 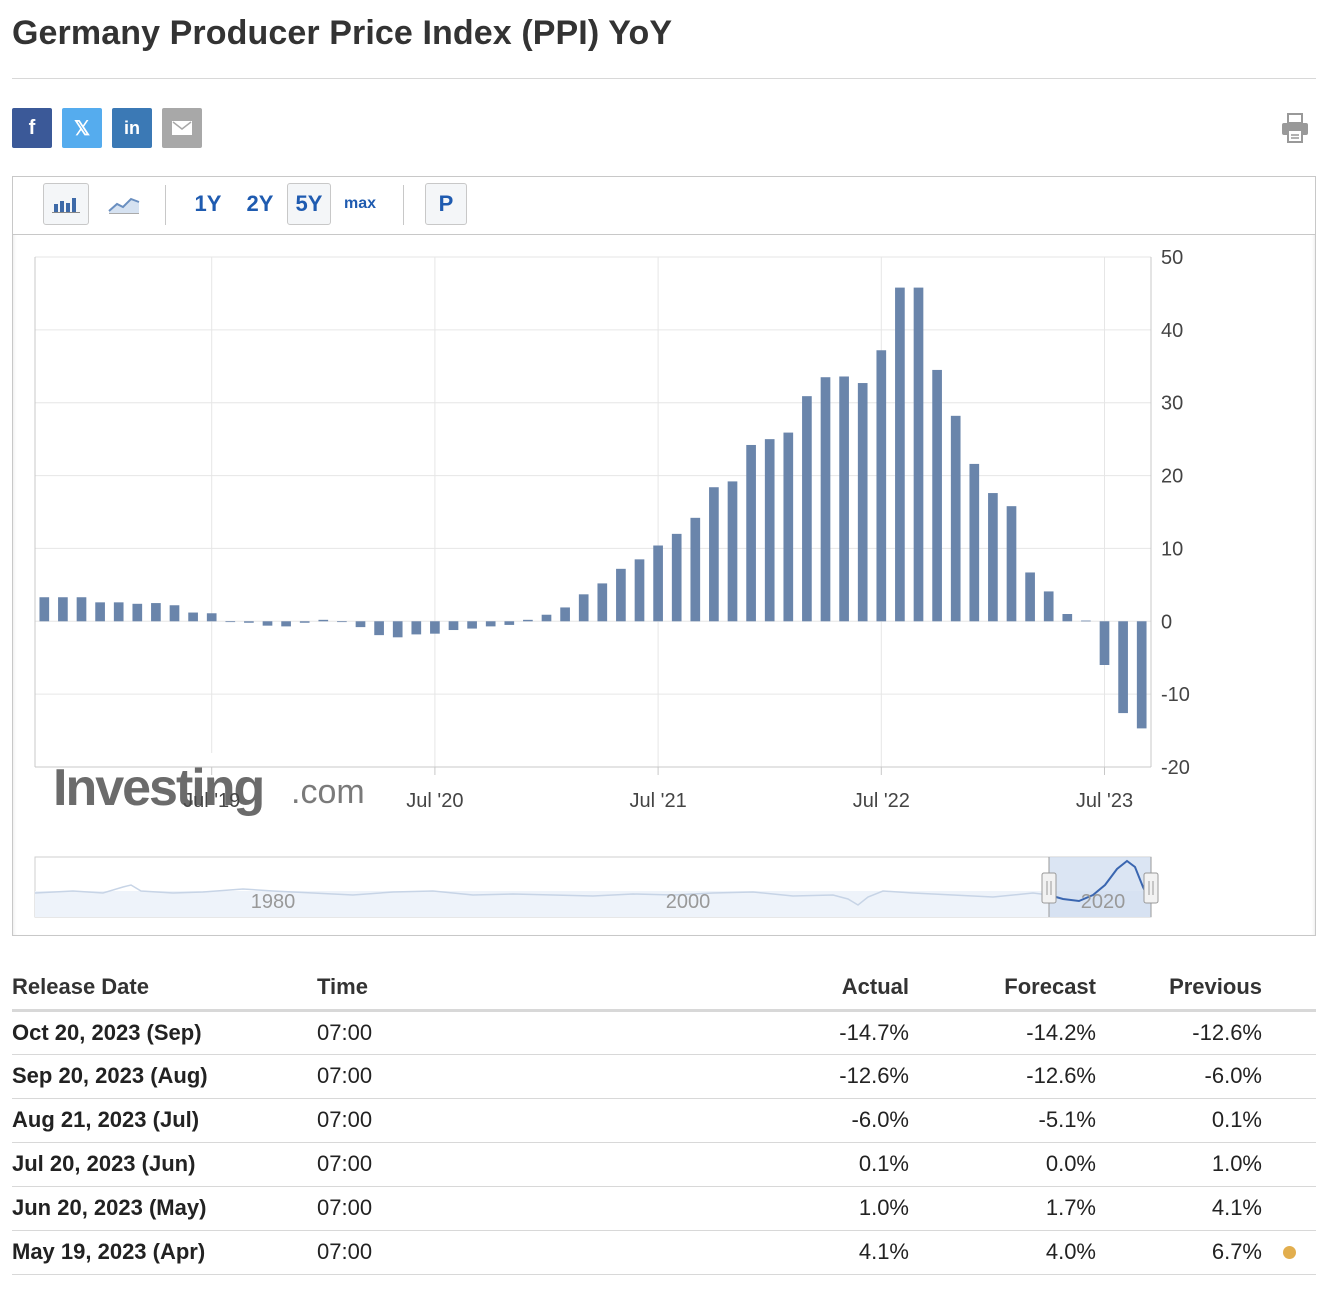 I want to click on email-share-button, so click(x=182, y=128).